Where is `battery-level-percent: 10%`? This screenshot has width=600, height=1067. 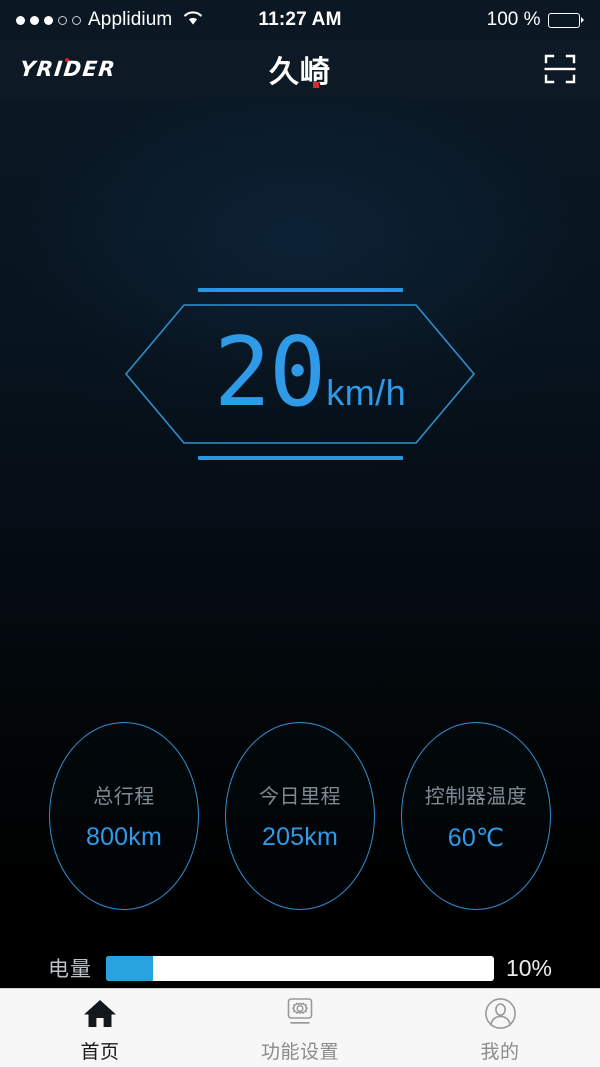 battery-level-percent: 10% is located at coordinates (528, 967).